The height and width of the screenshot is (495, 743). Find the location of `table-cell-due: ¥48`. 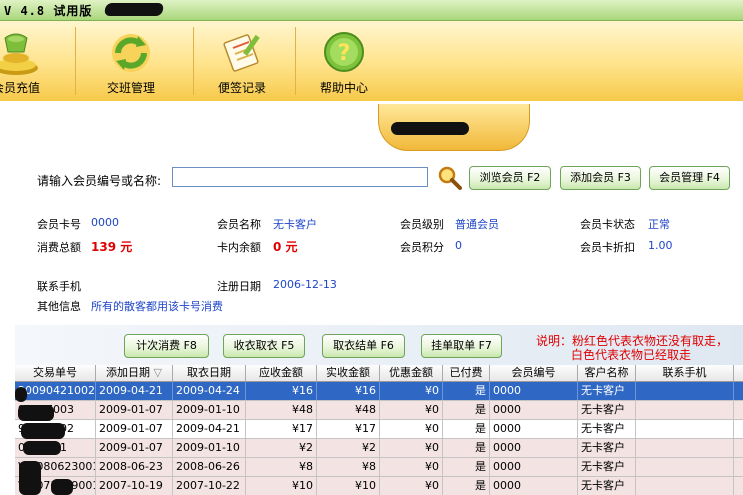

table-cell-due: ¥48 is located at coordinates (281, 410).